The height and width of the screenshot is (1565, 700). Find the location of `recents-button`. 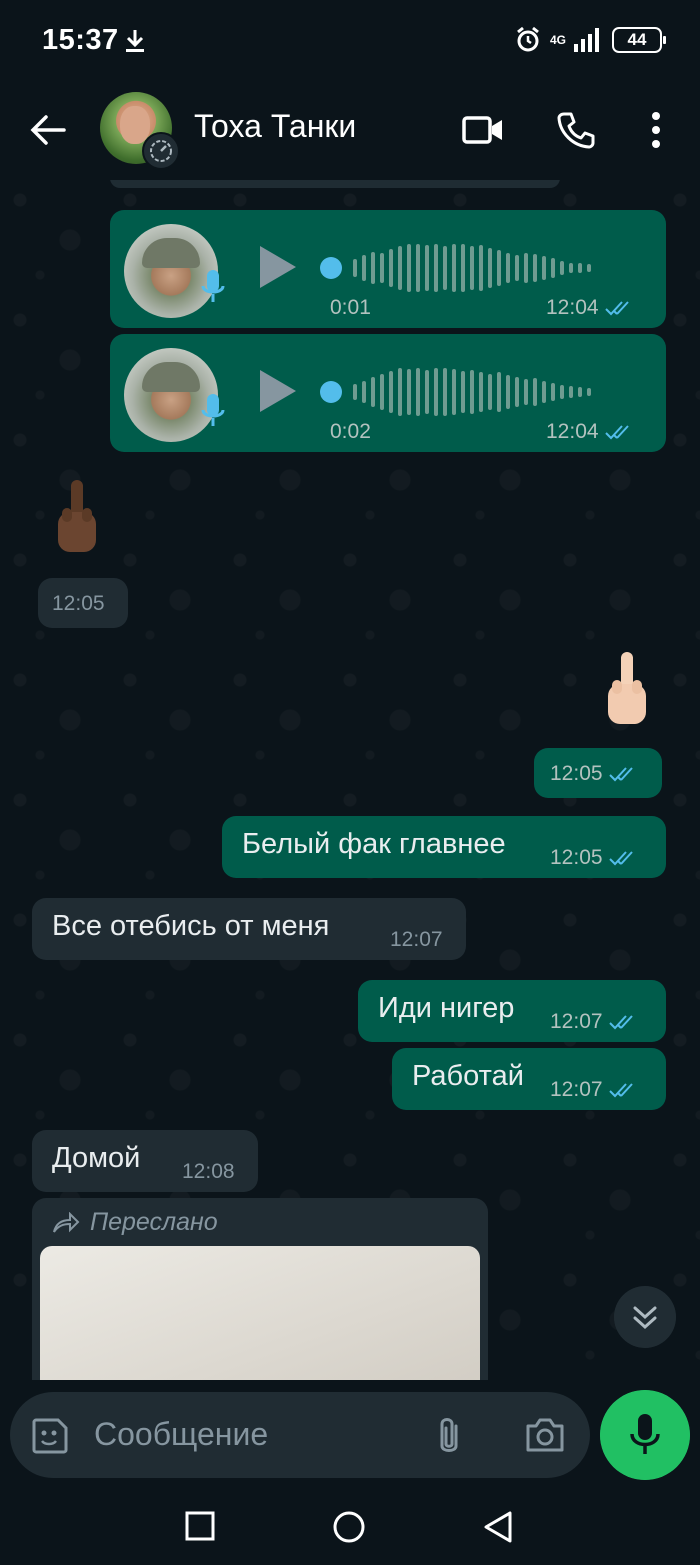

recents-button is located at coordinates (200, 1526).